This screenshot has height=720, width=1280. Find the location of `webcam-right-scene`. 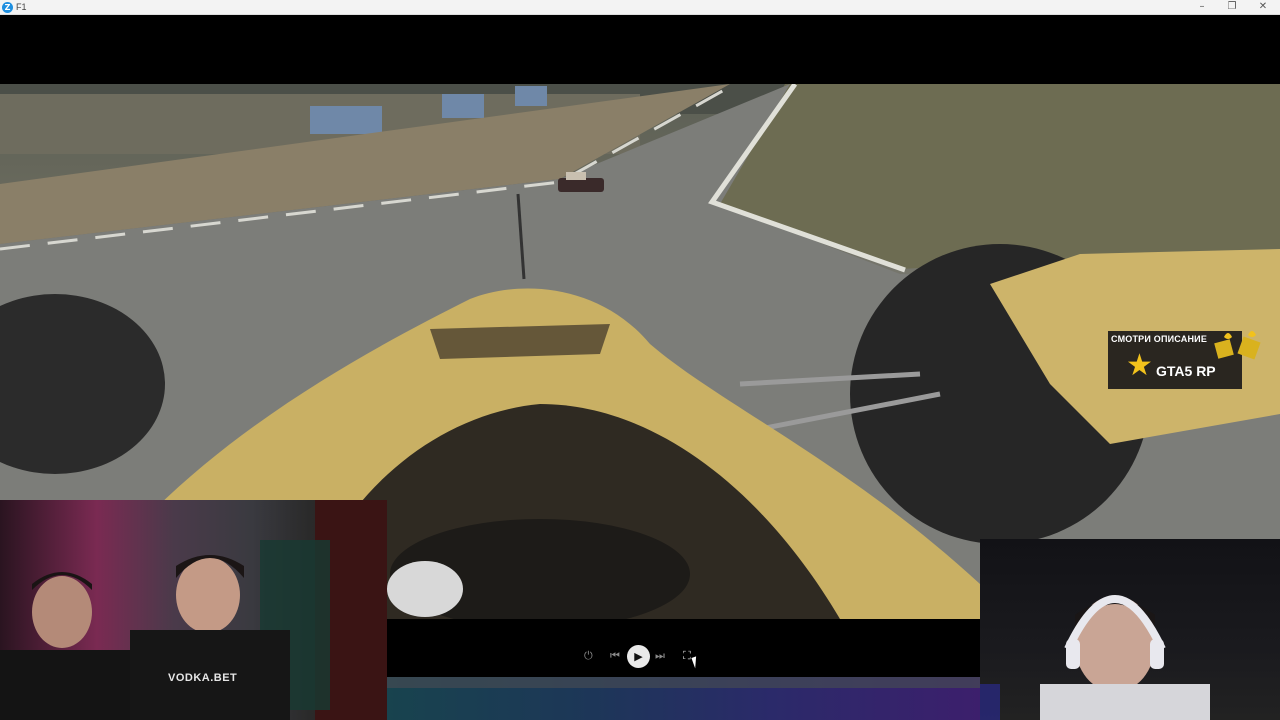

webcam-right-scene is located at coordinates (1095, 657).